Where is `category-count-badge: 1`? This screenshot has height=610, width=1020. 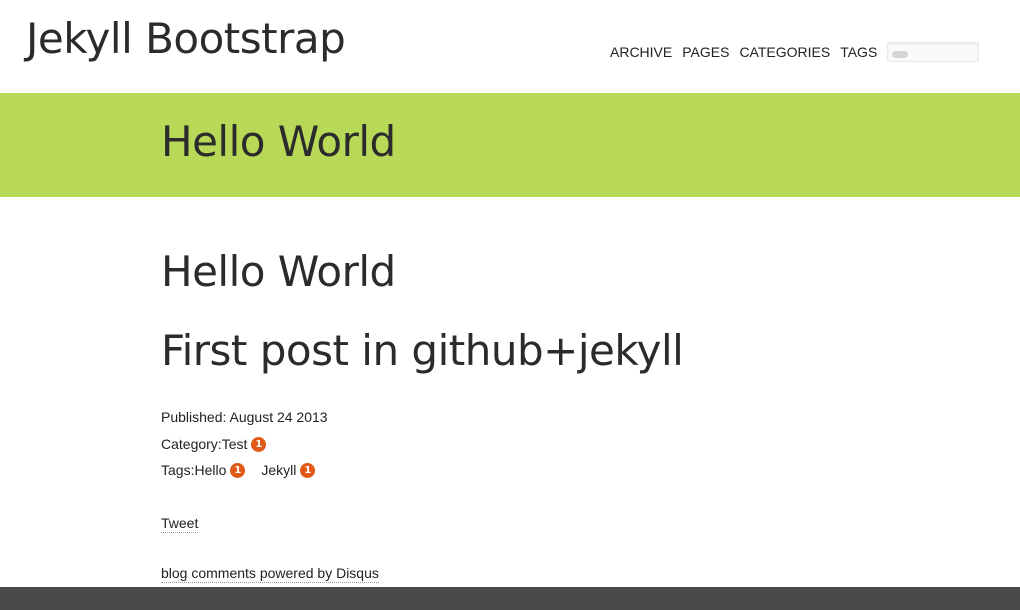 category-count-badge: 1 is located at coordinates (259, 444).